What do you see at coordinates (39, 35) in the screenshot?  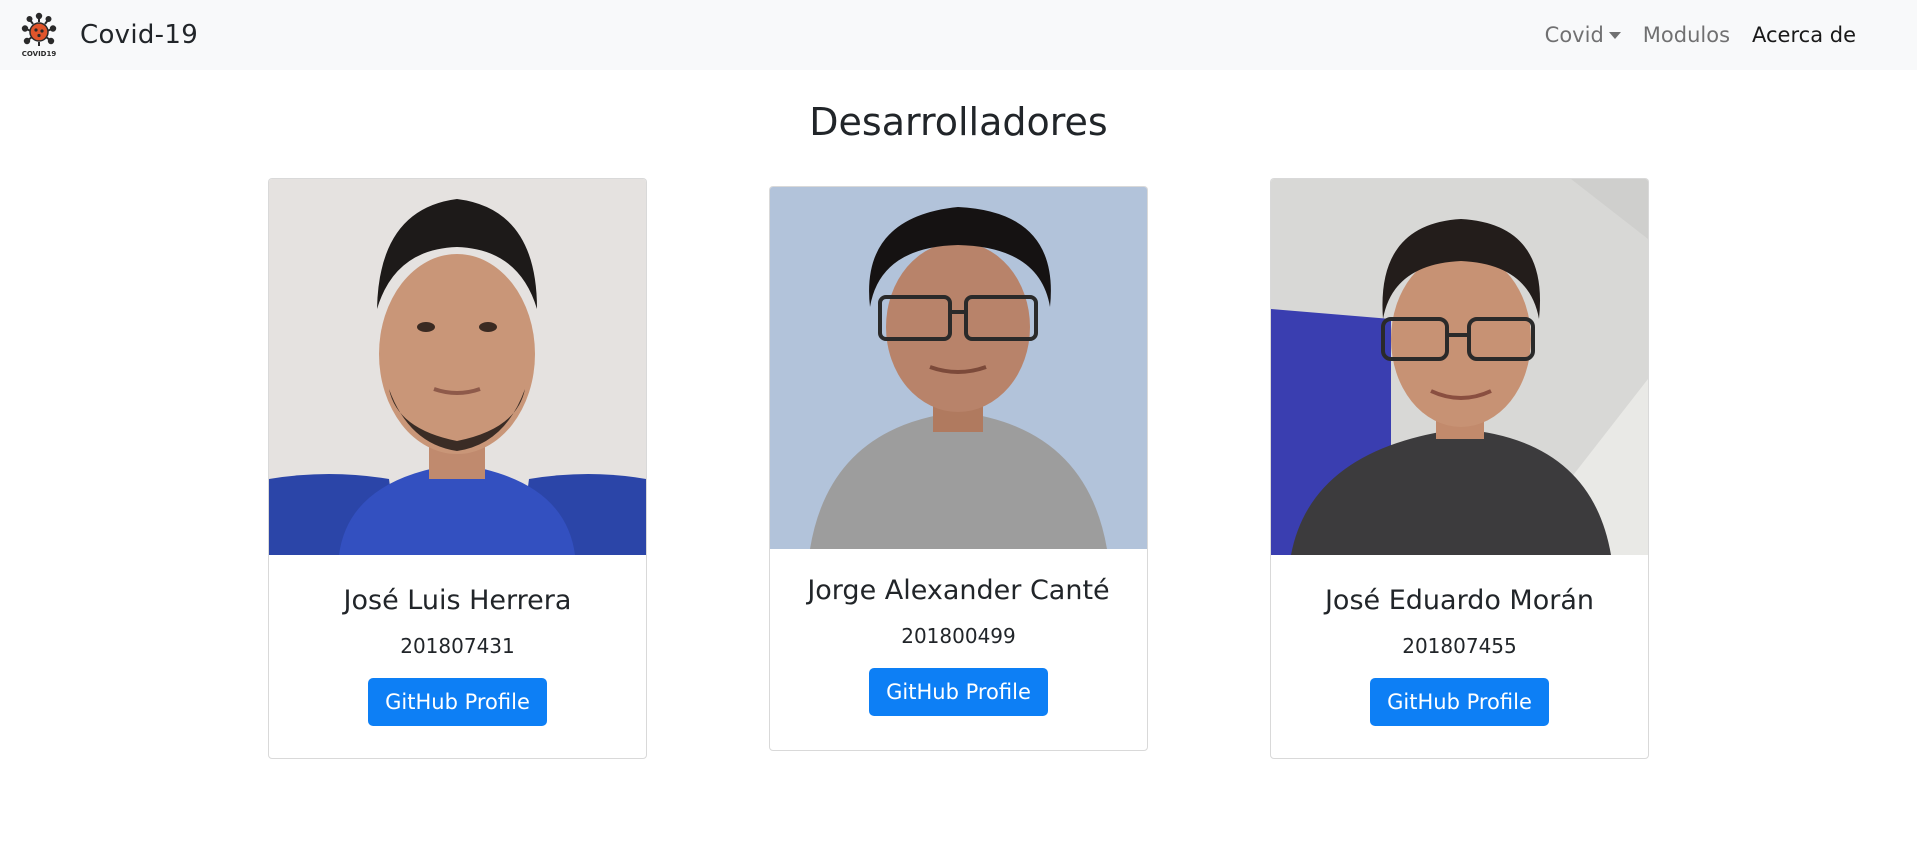 I see `covid-logo-icon: COVID19` at bounding box center [39, 35].